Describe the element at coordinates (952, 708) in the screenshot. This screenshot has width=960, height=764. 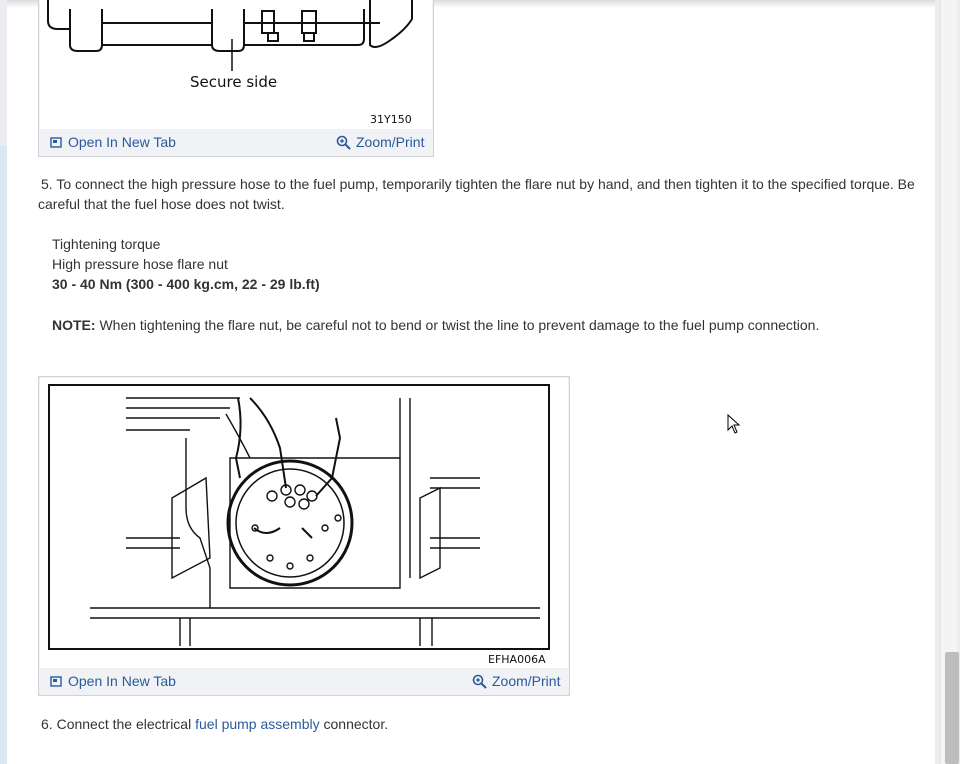
I see `scrollbar-thumb` at that location.